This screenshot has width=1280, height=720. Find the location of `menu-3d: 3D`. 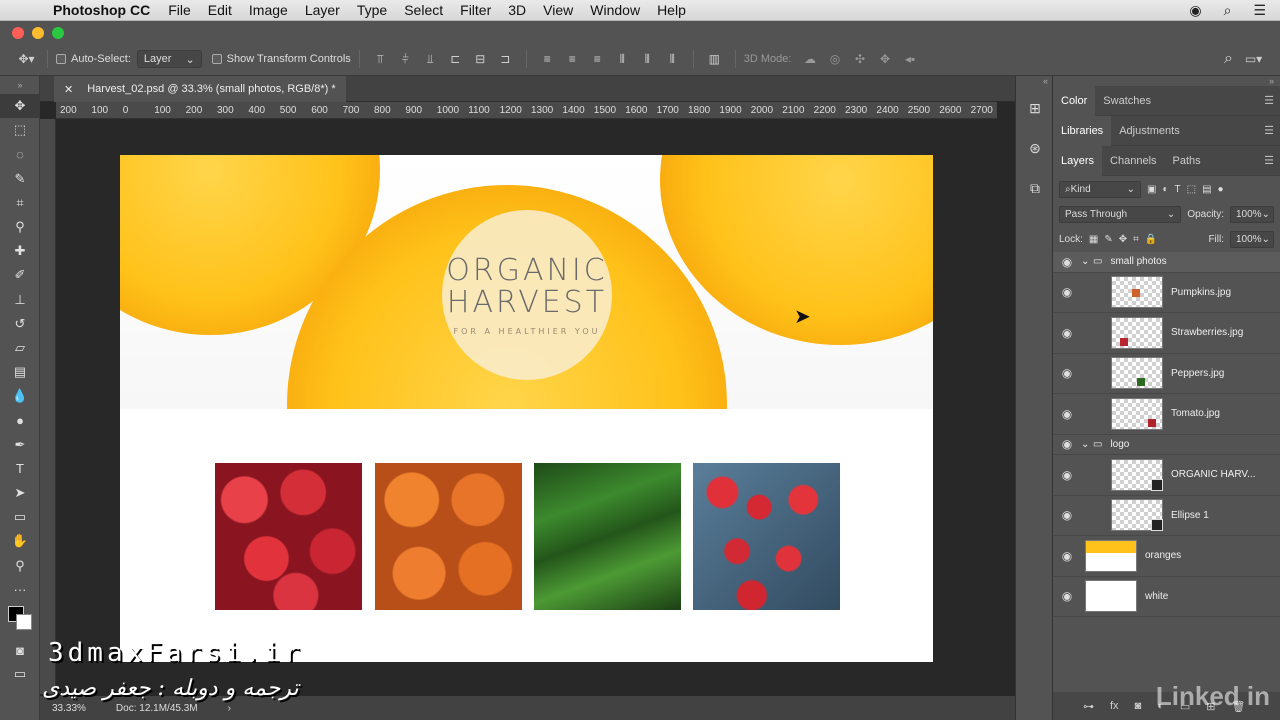

menu-3d: 3D is located at coordinates (517, 10).